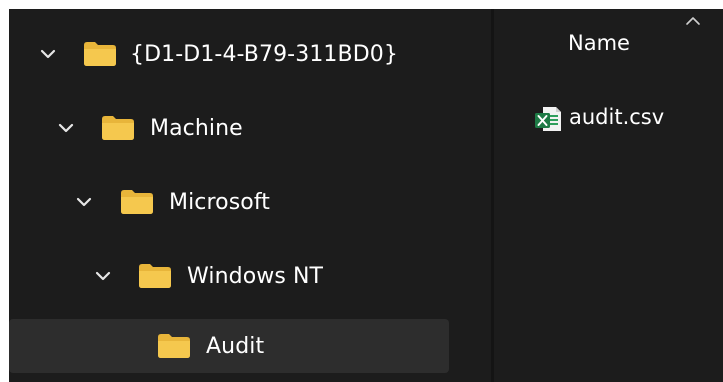  I want to click on tree-item-label: Microsoft, so click(220, 202).